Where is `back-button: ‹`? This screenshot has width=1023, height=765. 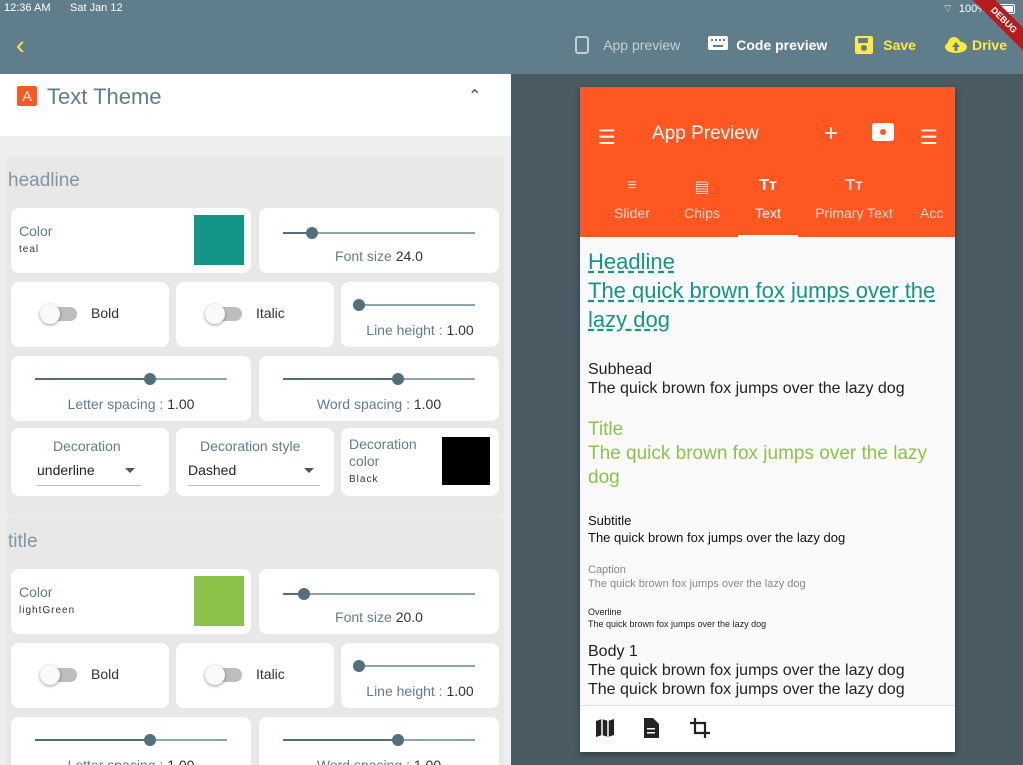 back-button: ‹ is located at coordinates (28, 45).